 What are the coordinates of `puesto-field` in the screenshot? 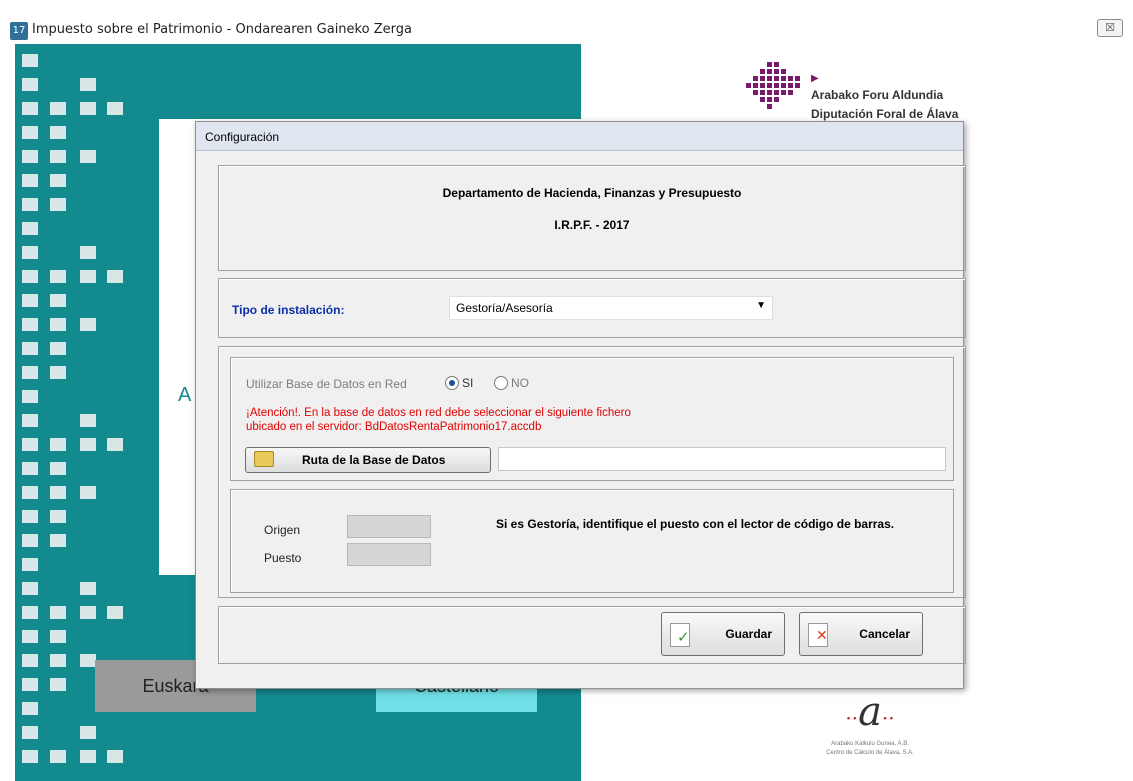 It's located at (389, 554).